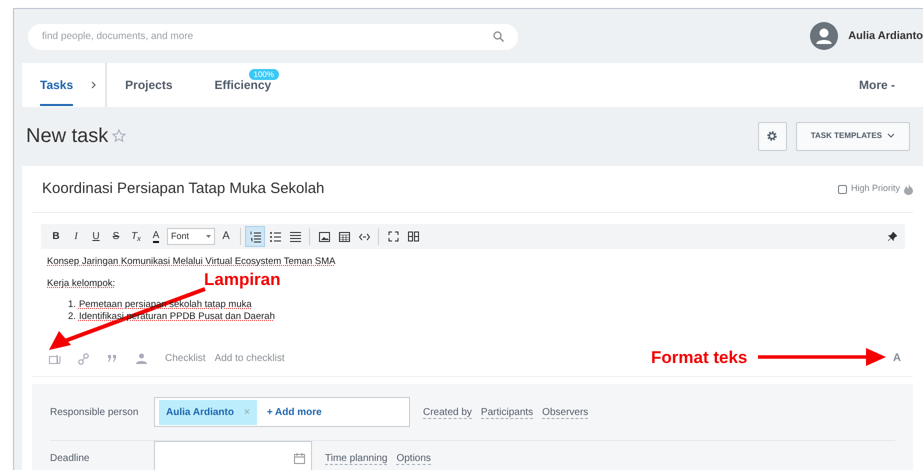  I want to click on star-icon, so click(119, 136).